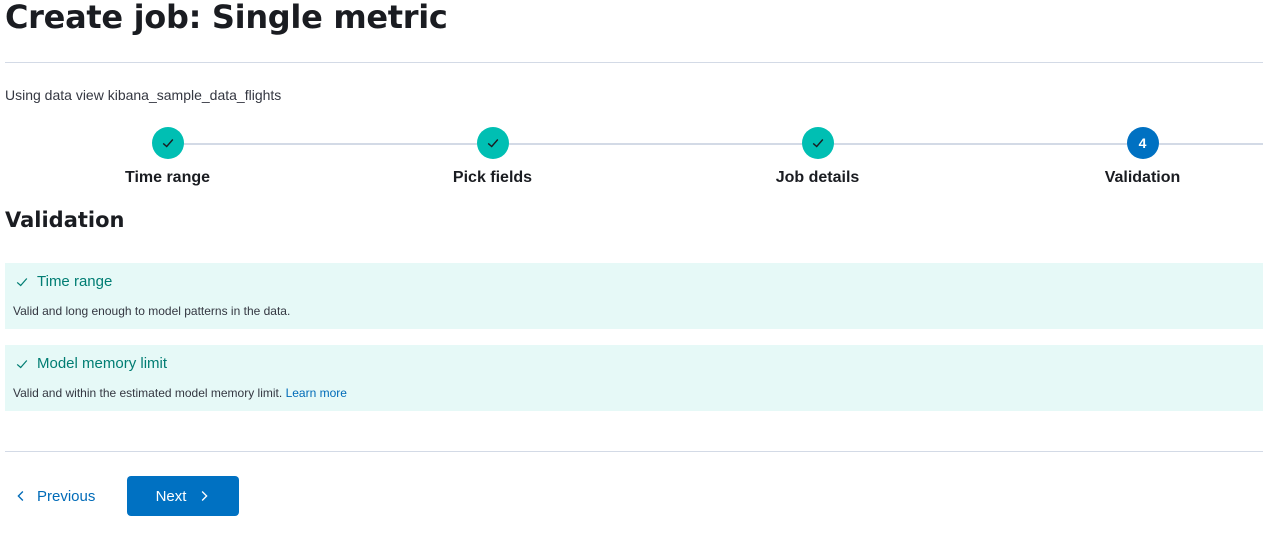  Describe the element at coordinates (75, 281) in the screenshot. I see `callout-title: Time range` at that location.